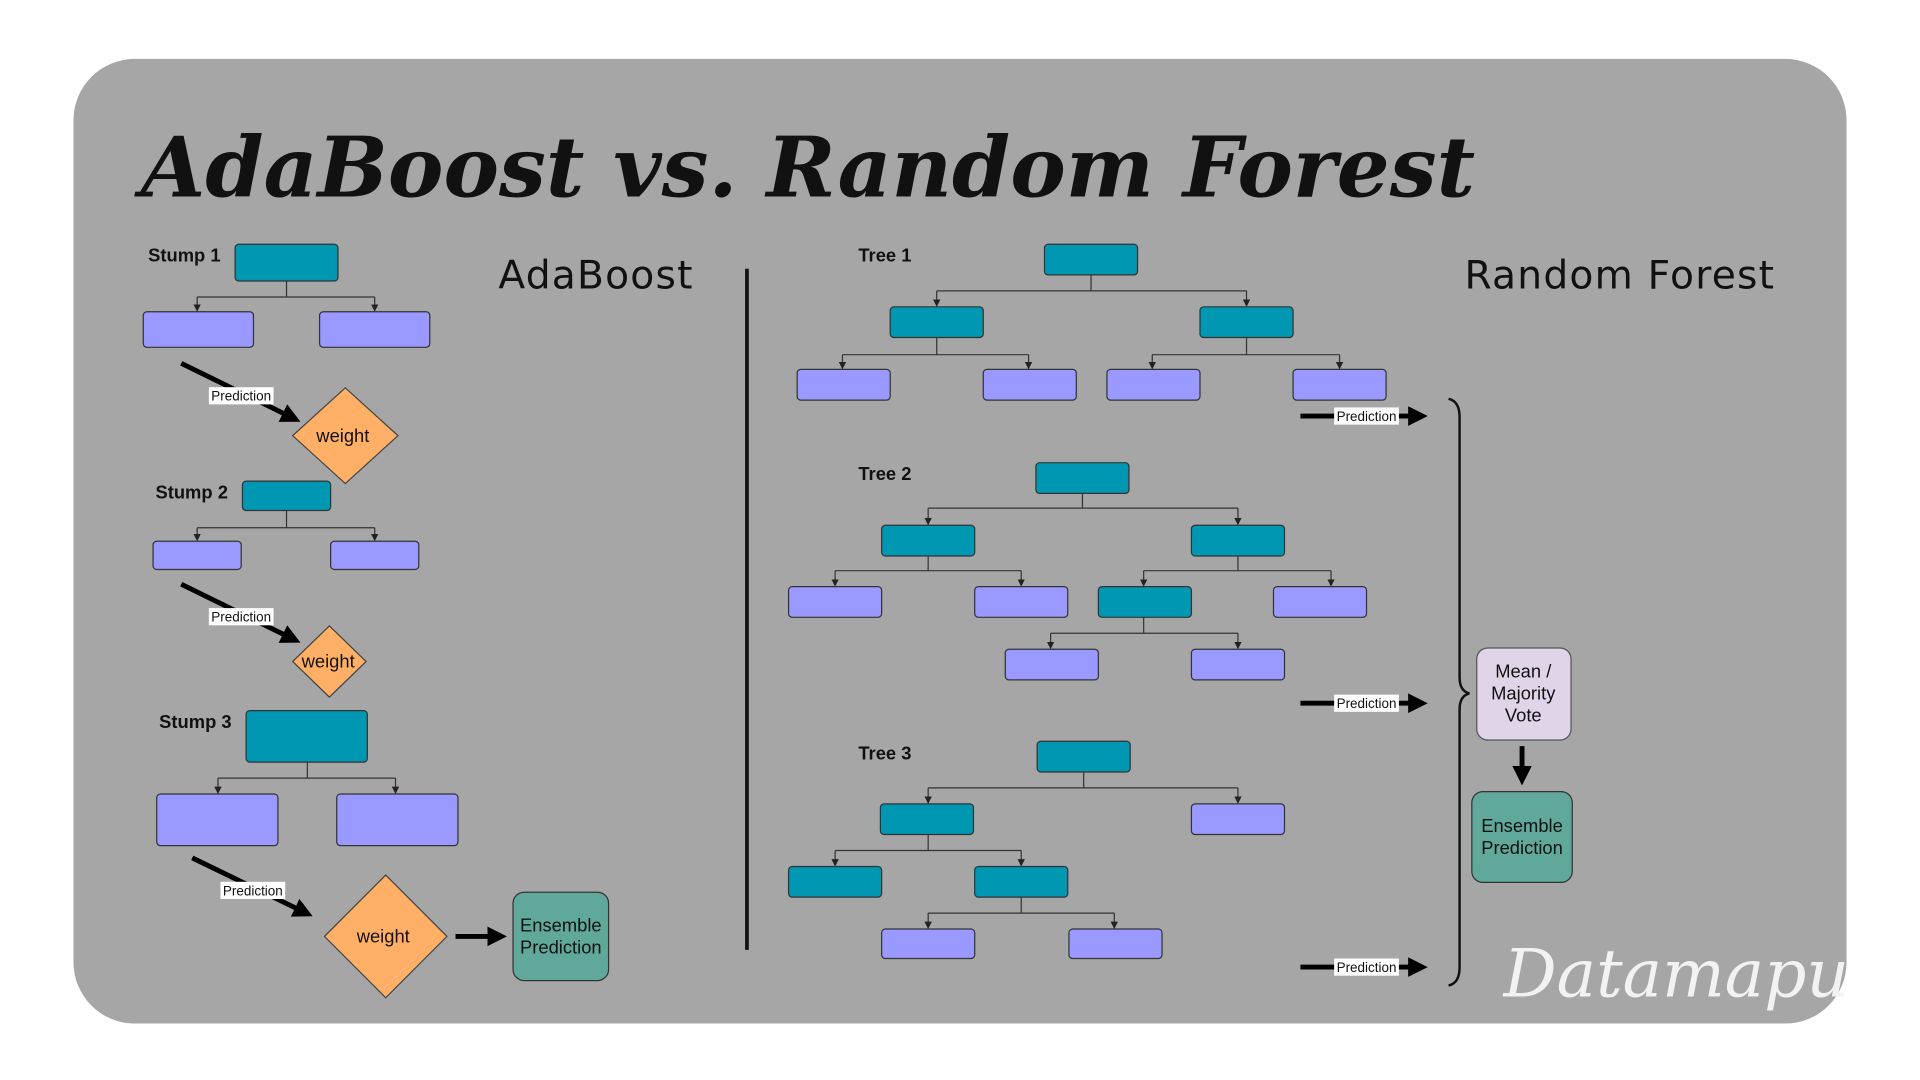 The width and height of the screenshot is (1920, 1080). I want to click on rf-ensemble-box: Ensemble Prediction, so click(1522, 837).